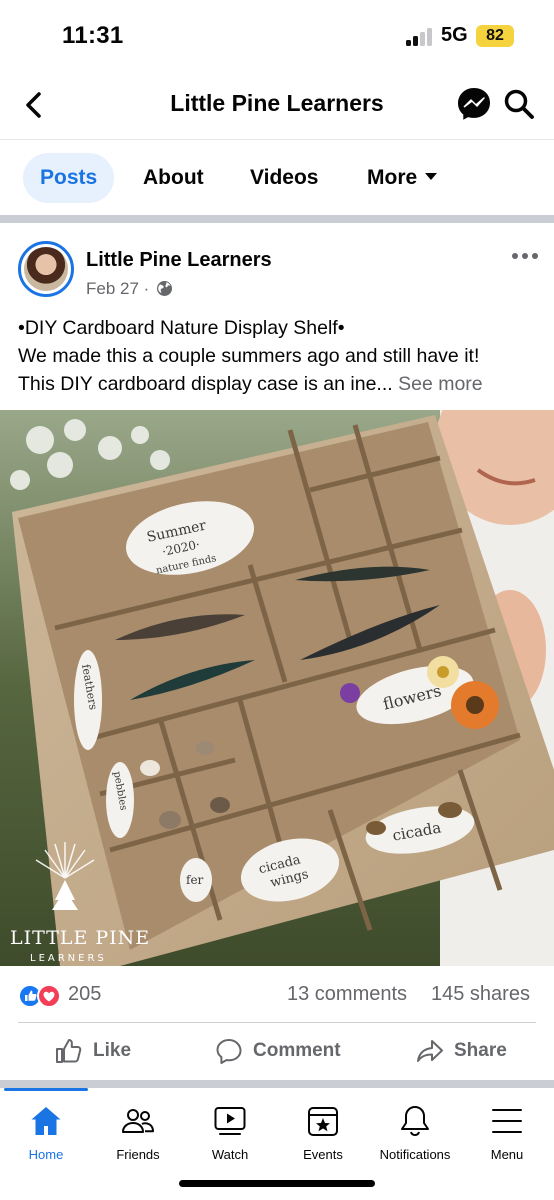 The height and width of the screenshot is (1200, 554). I want to click on post-date: Feb 27, so click(112, 288).